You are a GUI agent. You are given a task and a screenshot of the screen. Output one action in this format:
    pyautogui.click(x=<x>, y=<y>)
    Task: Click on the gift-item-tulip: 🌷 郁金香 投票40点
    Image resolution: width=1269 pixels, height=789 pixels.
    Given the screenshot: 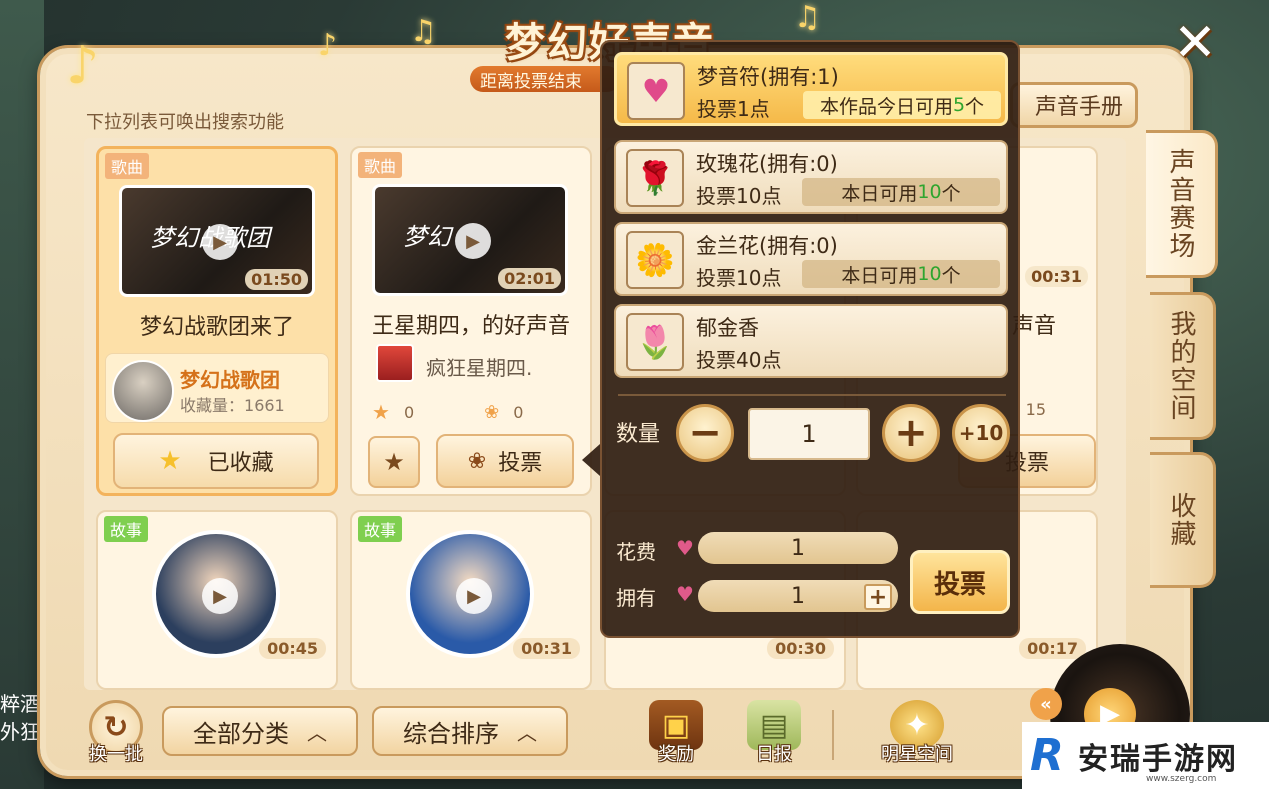 What is the action you would take?
    pyautogui.click(x=811, y=341)
    